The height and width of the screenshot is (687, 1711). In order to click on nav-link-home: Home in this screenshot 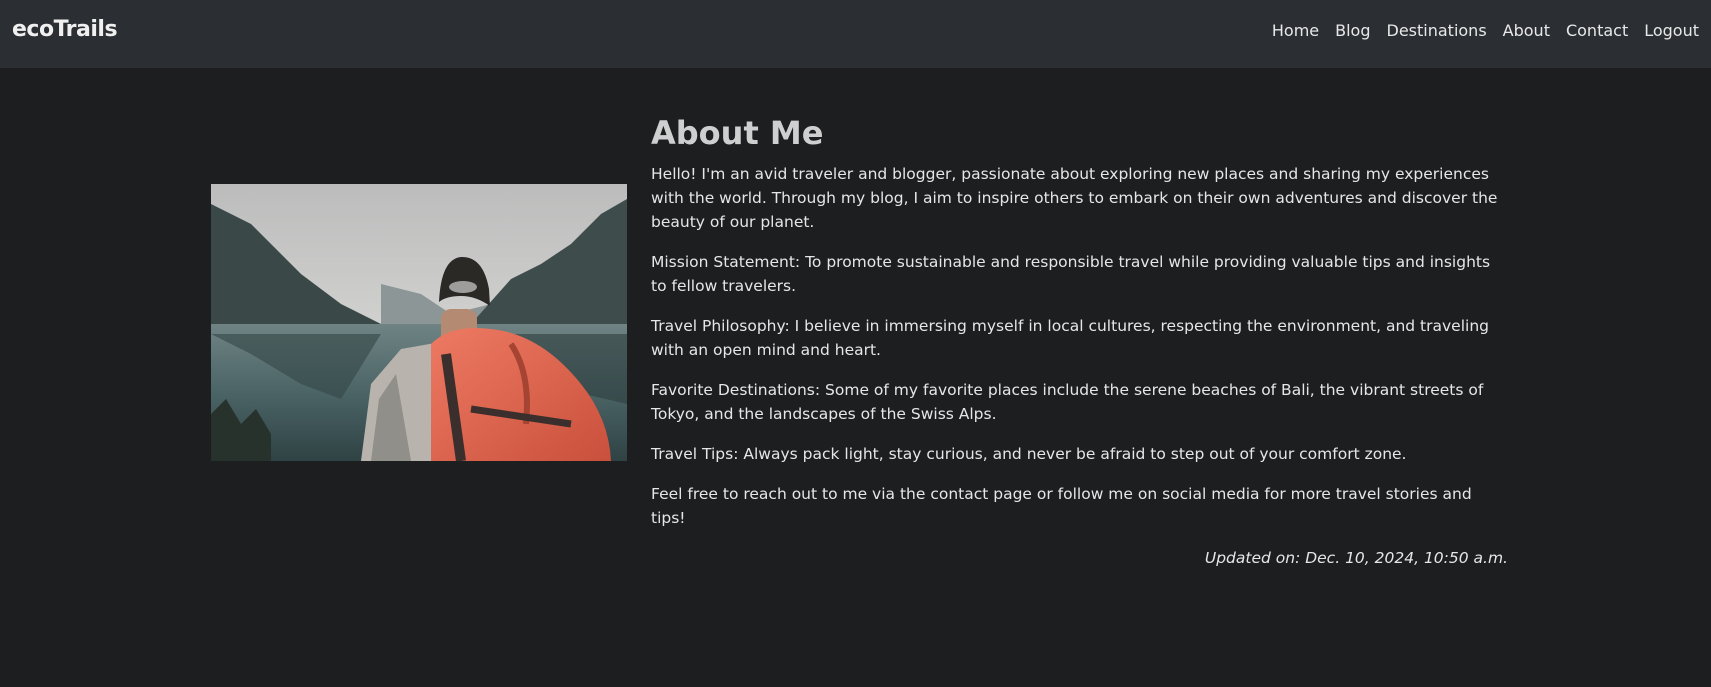, I will do `click(1295, 30)`.